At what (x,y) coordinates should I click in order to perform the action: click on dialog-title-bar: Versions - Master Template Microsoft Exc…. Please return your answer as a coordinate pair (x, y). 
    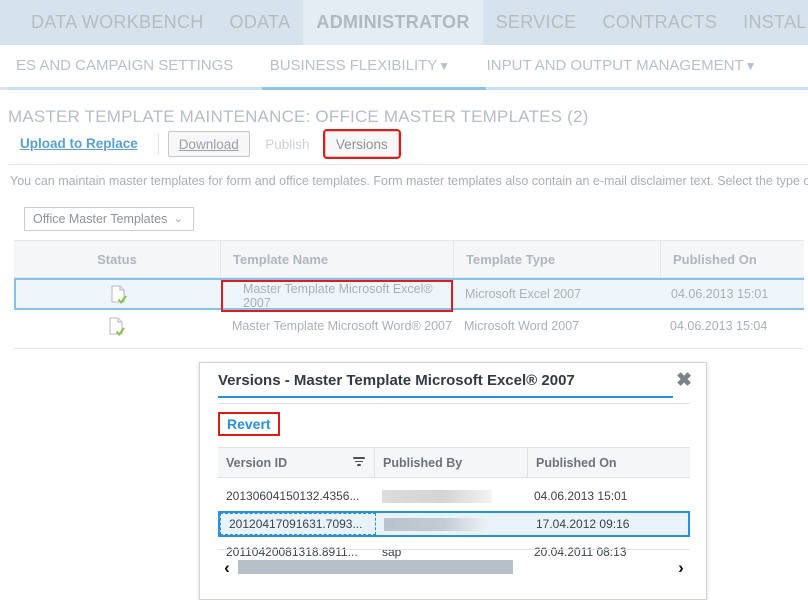
    Looking at the image, I should click on (453, 380).